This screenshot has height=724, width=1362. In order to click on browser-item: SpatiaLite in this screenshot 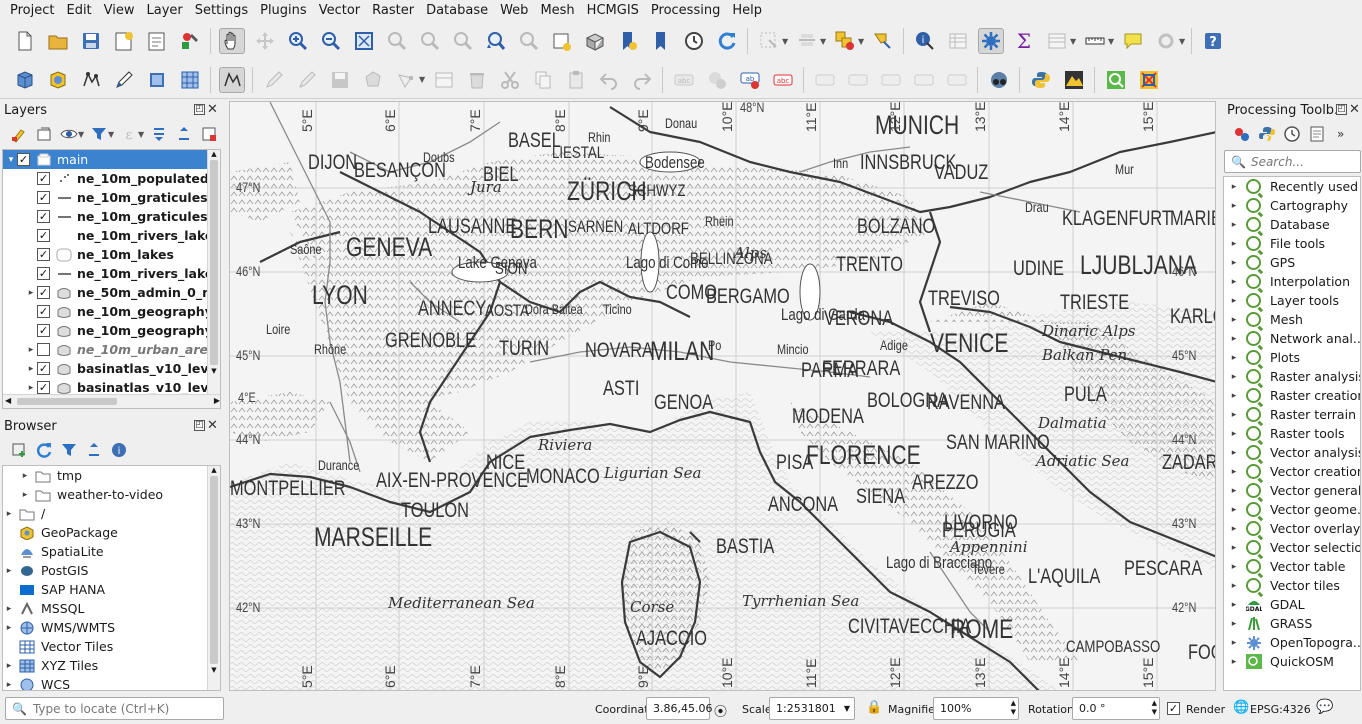, I will do `click(111, 551)`.